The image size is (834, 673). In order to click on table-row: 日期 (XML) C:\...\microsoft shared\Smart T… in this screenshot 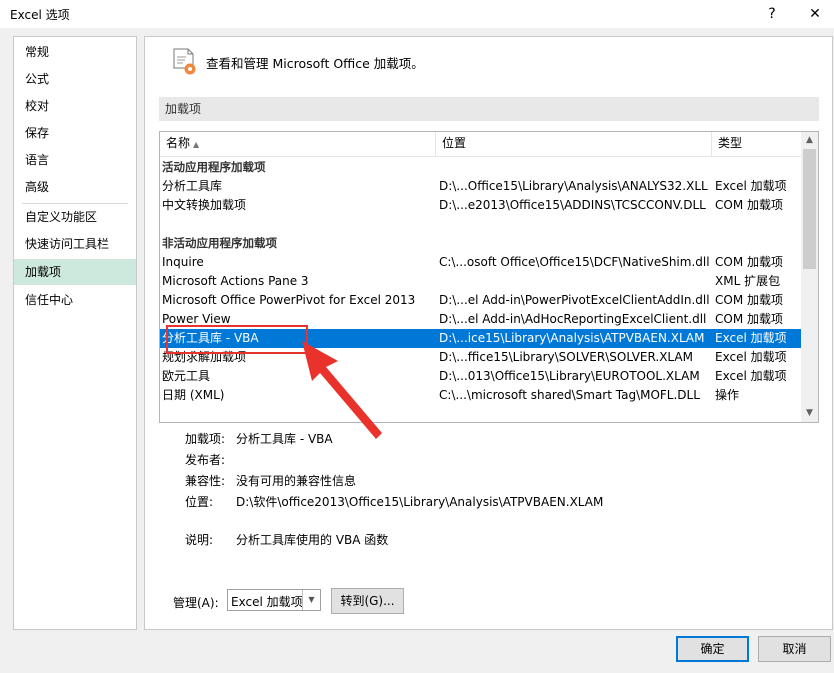, I will do `click(481, 395)`.